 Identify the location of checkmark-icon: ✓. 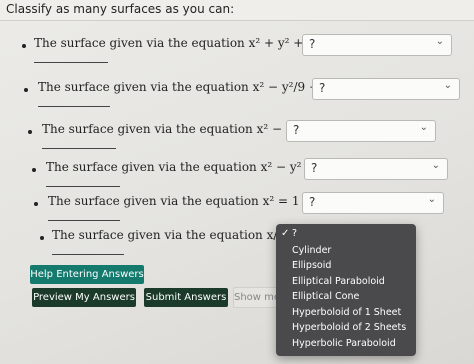
(285, 233).